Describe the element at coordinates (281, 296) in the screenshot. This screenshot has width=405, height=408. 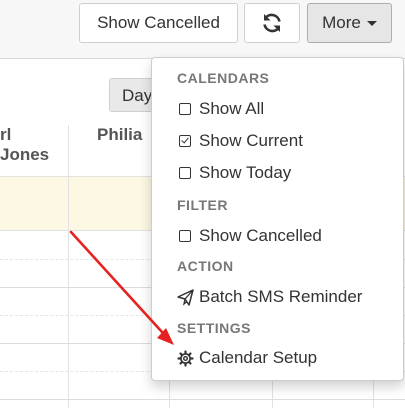
I see `menu-item-label: Batch SMS Reminder` at that location.